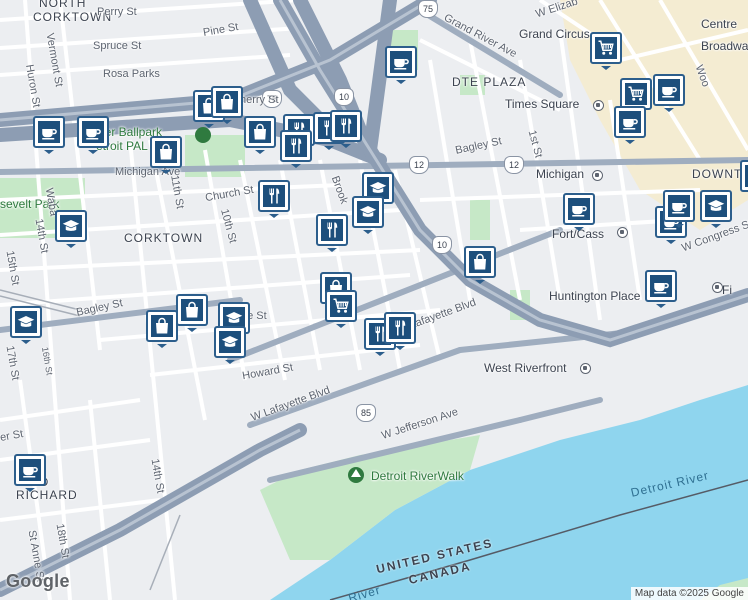  I want to click on interstate-75-shield: 75, so click(428, 9).